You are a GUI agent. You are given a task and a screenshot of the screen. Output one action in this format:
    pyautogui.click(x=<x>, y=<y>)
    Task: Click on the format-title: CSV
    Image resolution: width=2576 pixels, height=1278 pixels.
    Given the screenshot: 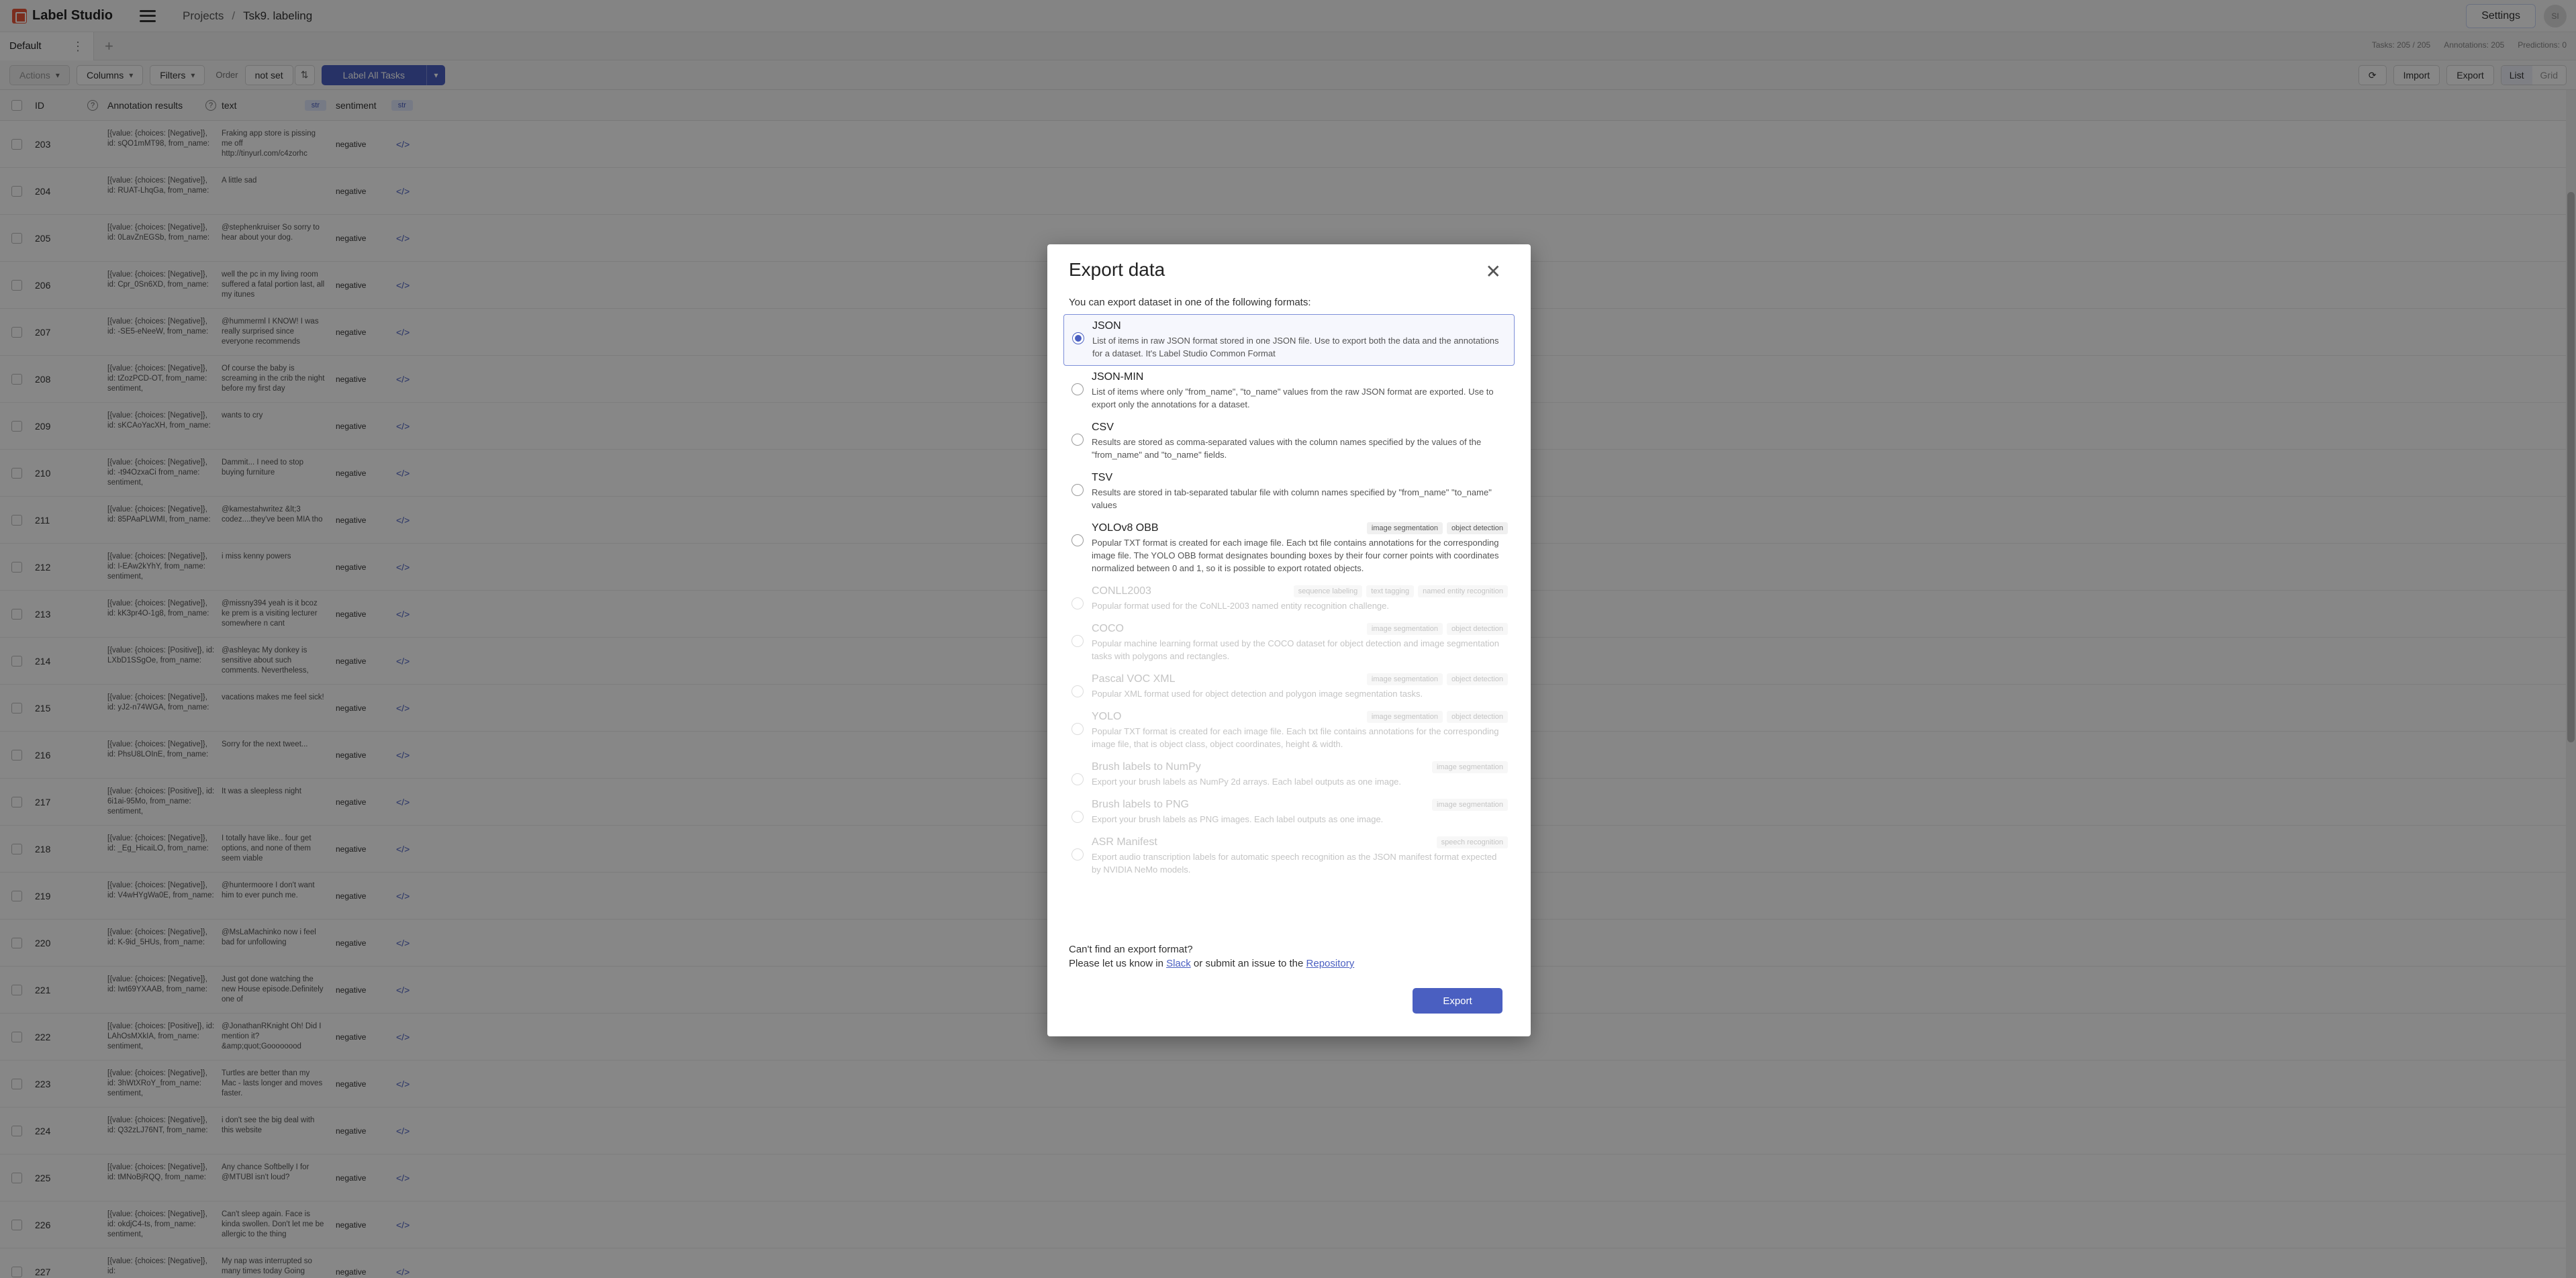 What is the action you would take?
    pyautogui.click(x=1103, y=427)
    